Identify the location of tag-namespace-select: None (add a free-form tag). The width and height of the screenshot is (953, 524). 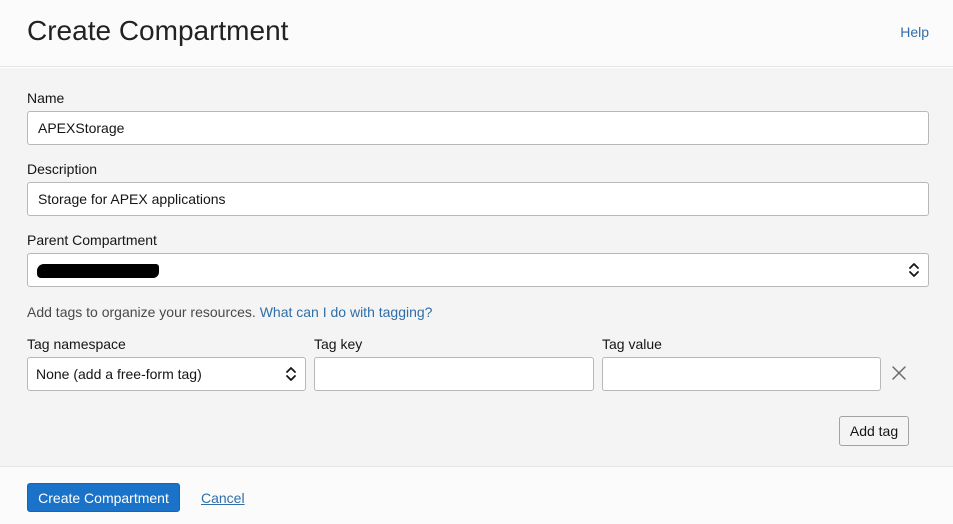
(166, 374).